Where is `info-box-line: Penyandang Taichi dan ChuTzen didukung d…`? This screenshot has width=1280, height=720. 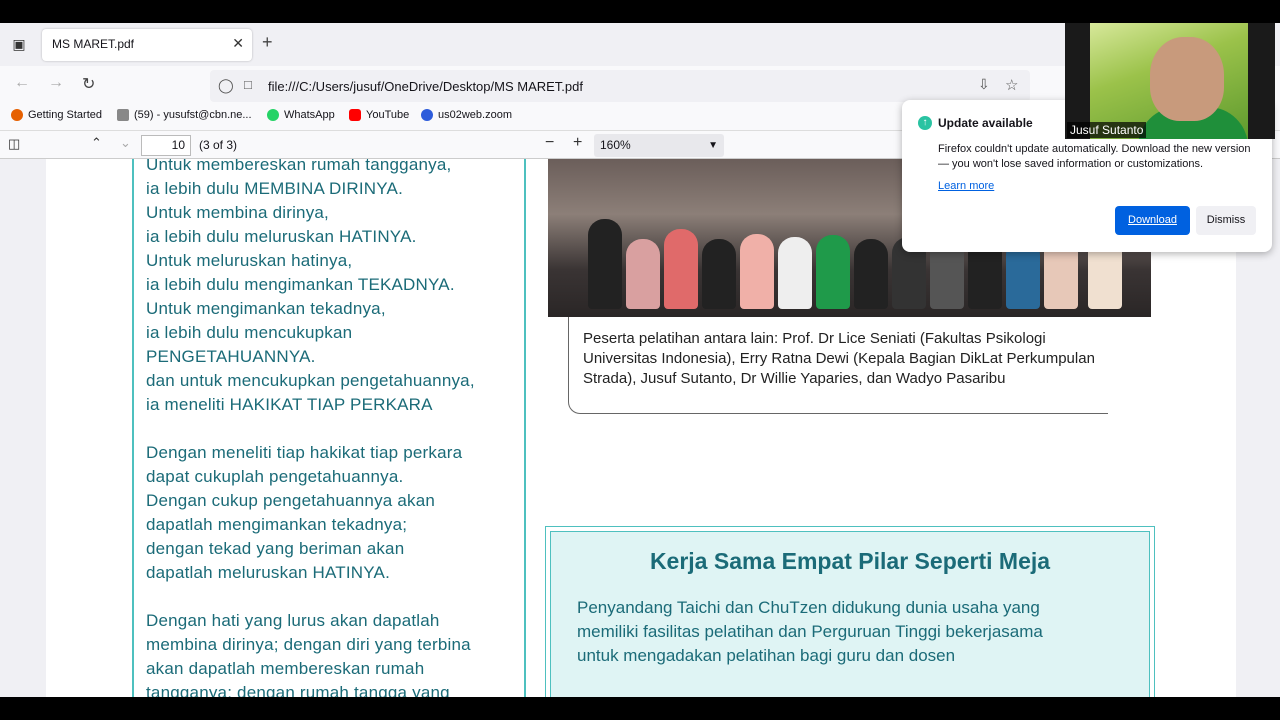 info-box-line: Penyandang Taichi dan ChuTzen didukung d… is located at coordinates (808, 607).